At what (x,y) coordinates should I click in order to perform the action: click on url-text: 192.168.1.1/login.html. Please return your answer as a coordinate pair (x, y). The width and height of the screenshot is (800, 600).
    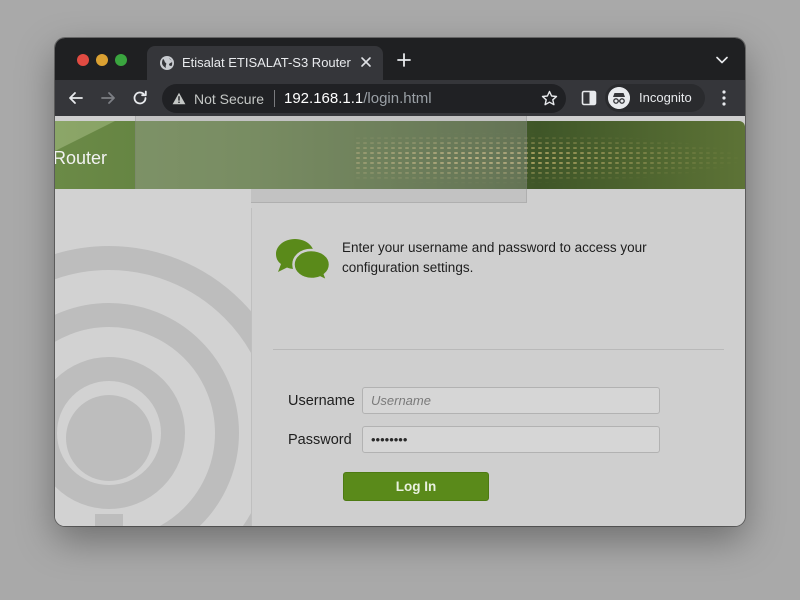
    Looking at the image, I should click on (358, 98).